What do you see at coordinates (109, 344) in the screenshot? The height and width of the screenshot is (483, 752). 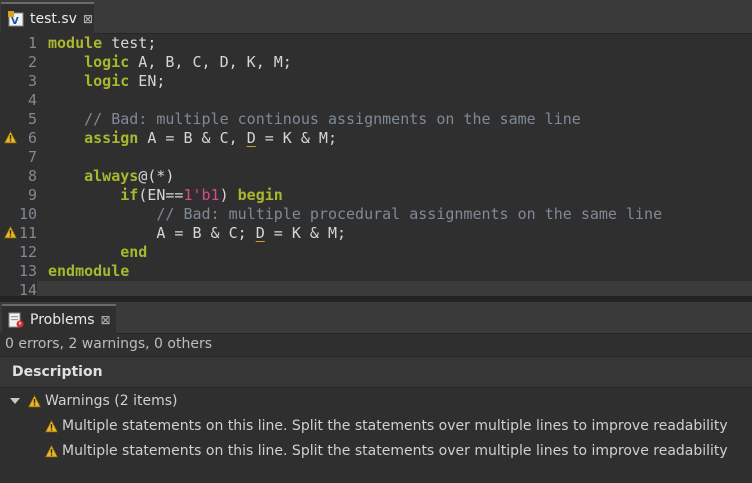 I see `problems-summary: 0 errors, 2 warnings, 0 others` at bounding box center [109, 344].